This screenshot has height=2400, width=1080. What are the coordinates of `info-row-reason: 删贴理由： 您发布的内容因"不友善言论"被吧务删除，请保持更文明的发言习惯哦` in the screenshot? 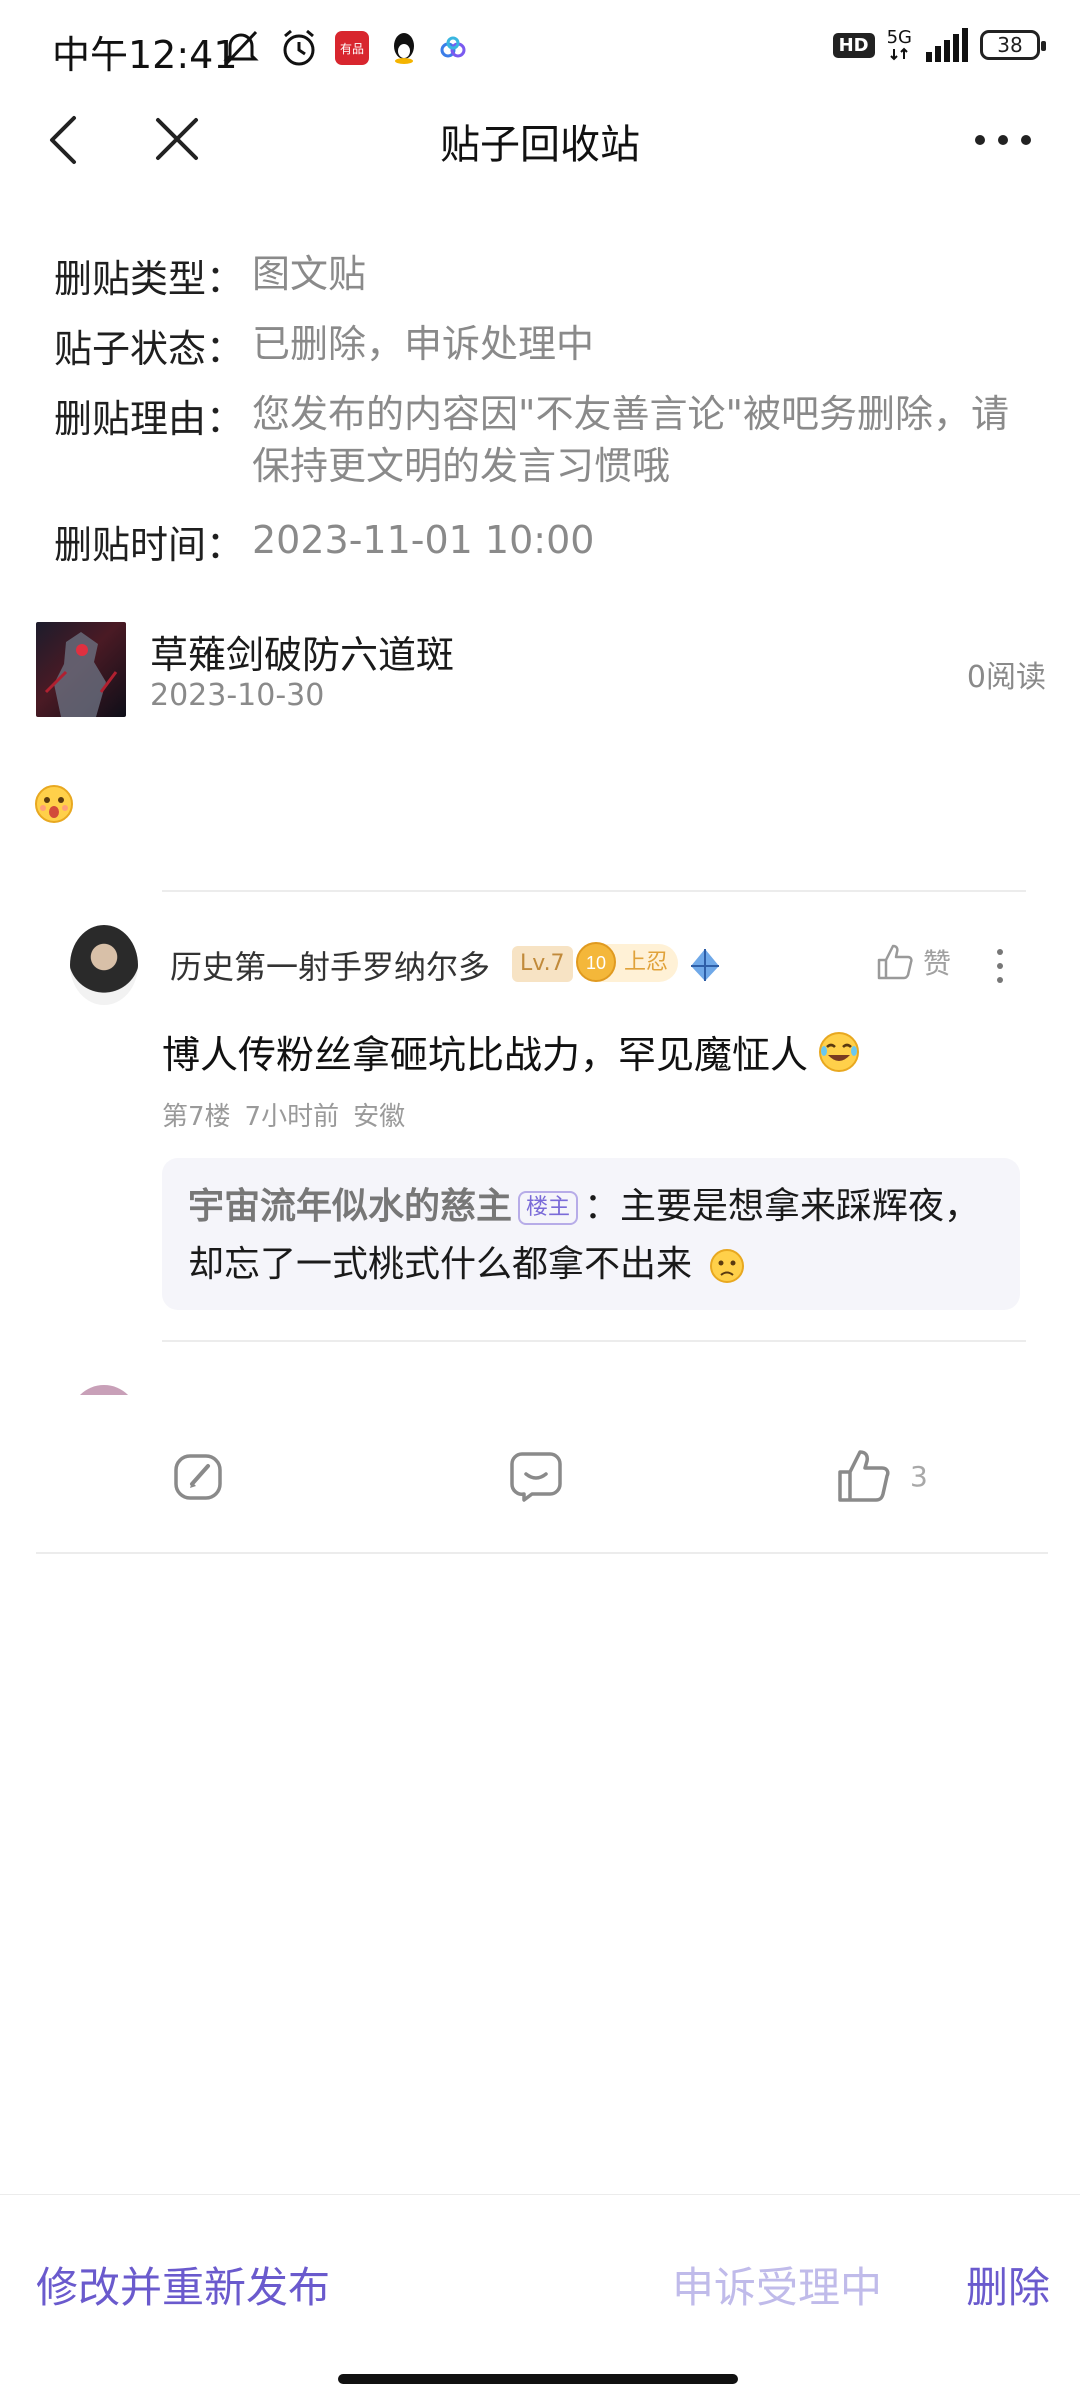 It's located at (548, 440).